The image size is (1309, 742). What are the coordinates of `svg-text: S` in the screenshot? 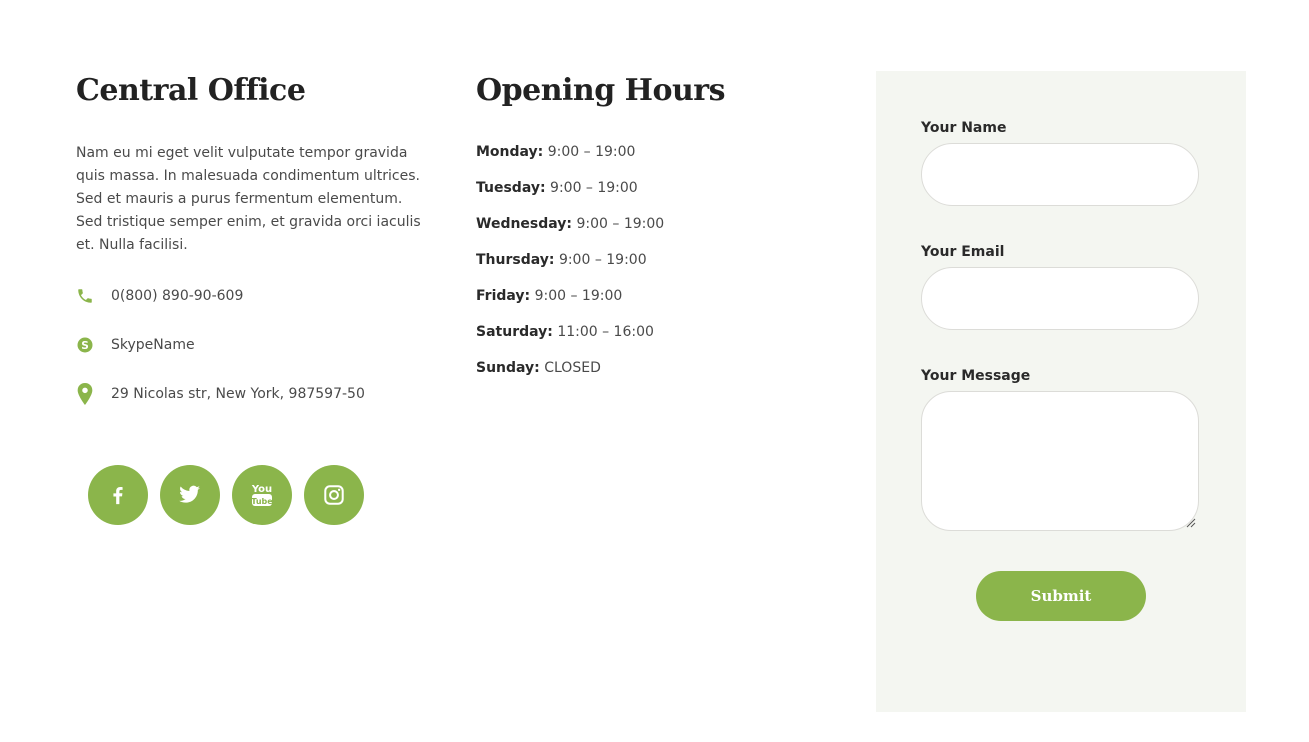 It's located at (85, 346).